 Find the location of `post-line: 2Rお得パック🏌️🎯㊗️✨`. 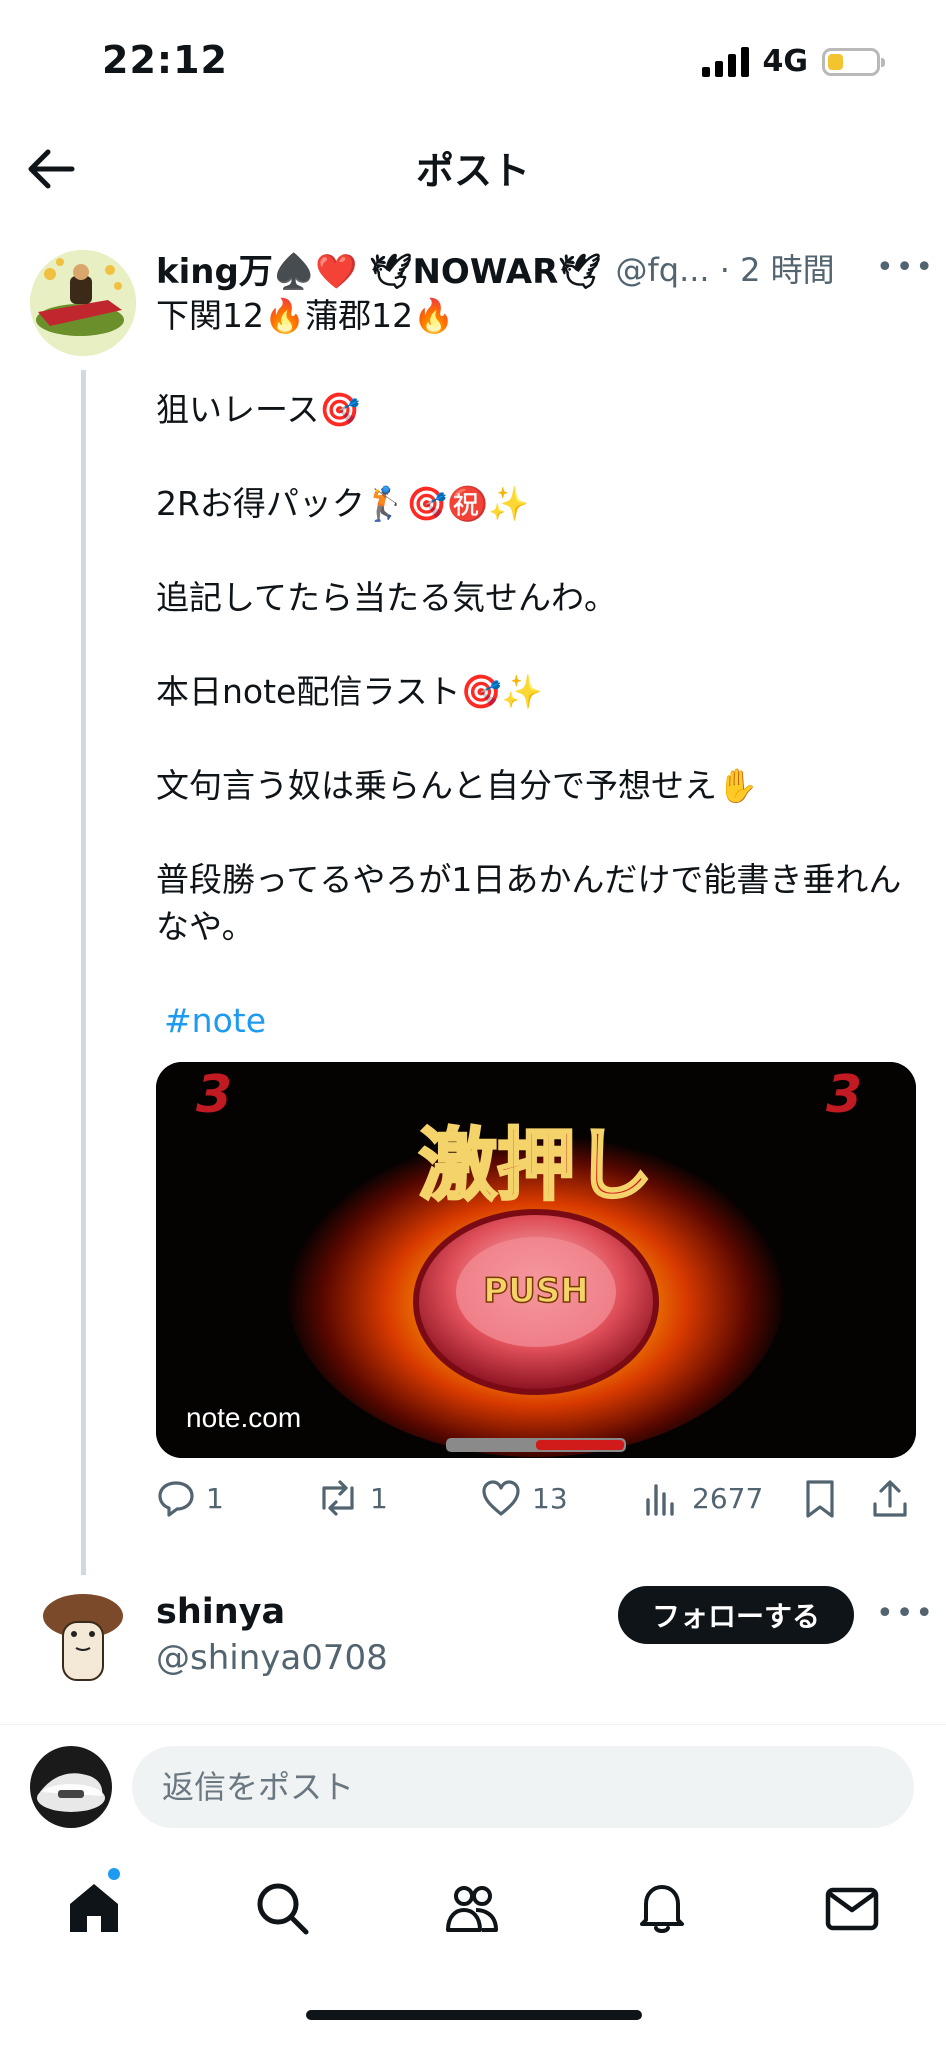

post-line: 2Rお得パック🏌️🎯㊗️✨ is located at coordinates (343, 503).